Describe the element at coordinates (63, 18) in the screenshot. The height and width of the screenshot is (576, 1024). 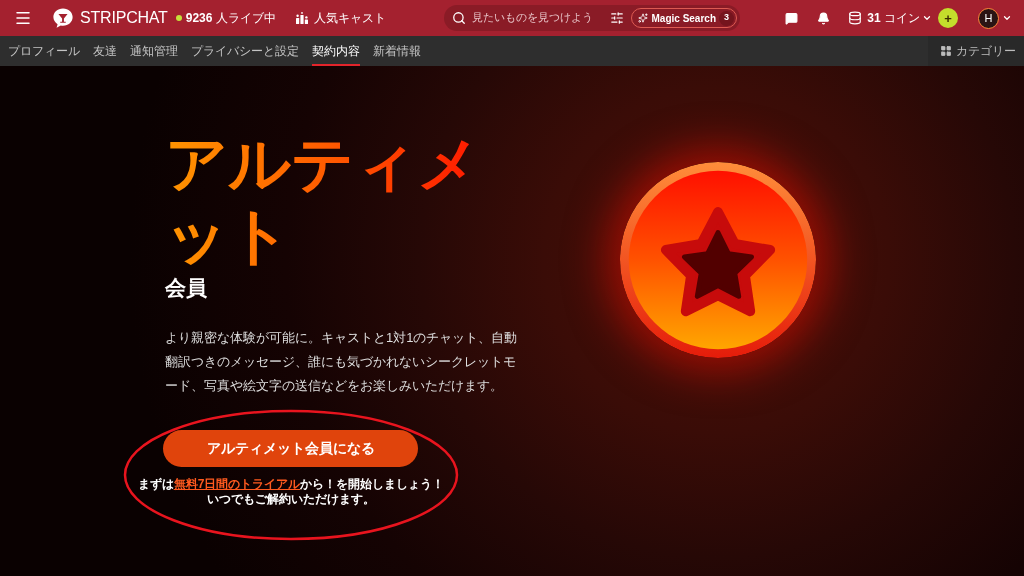
I see `logo-icon` at that location.